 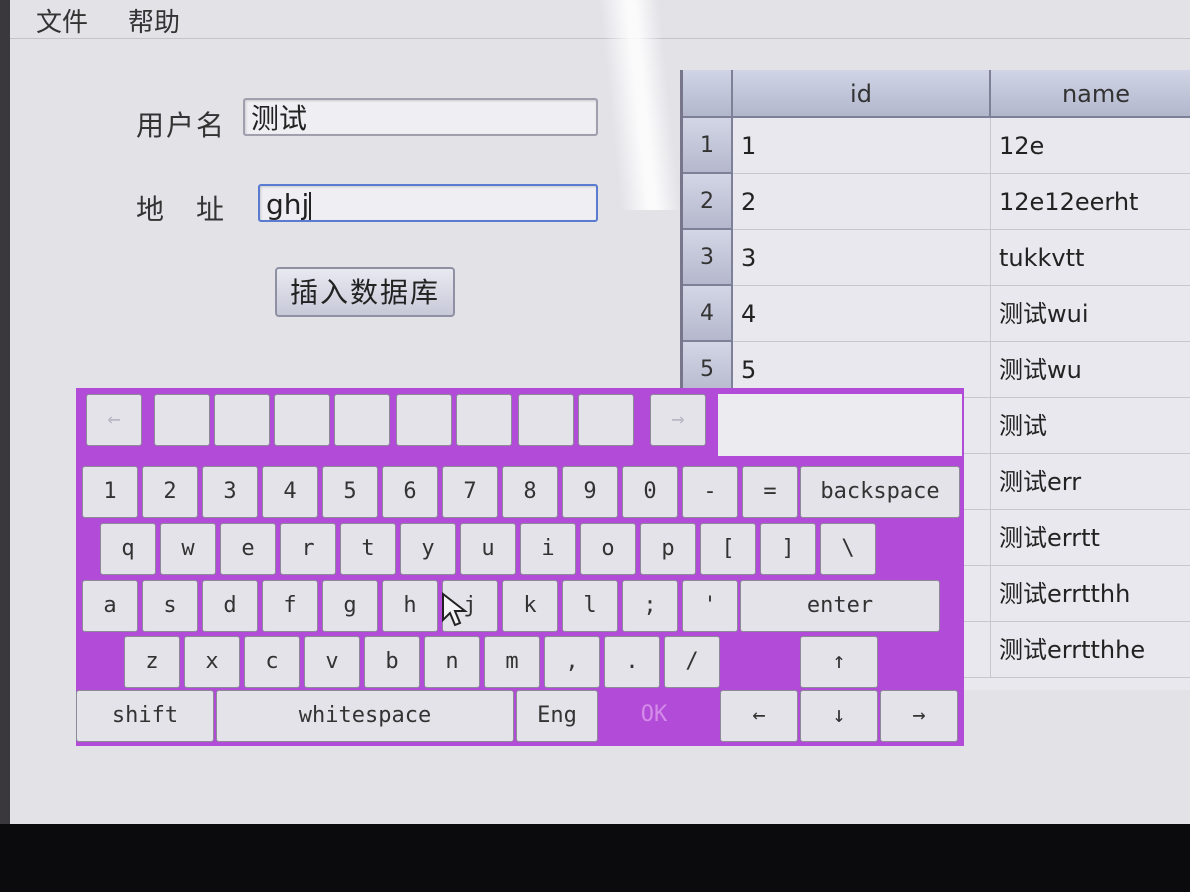 I want to click on key: w, so click(x=188, y=549).